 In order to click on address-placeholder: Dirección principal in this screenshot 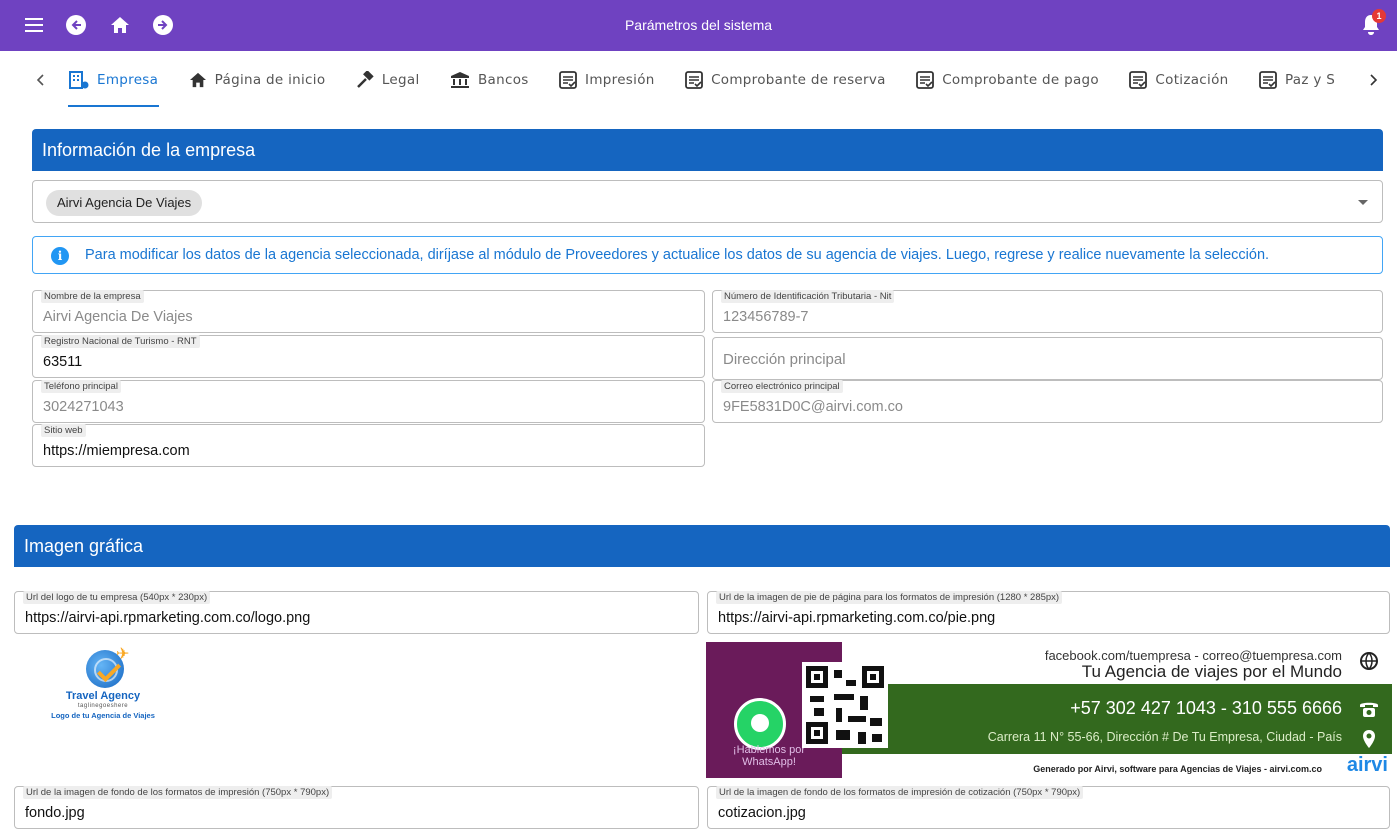, I will do `click(784, 359)`.